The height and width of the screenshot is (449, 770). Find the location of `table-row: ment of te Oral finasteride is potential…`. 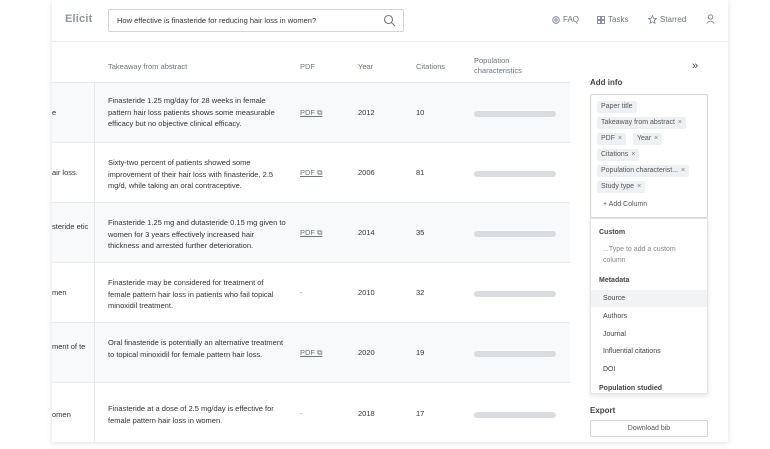

table-row: ment of te Oral finasteride is potential… is located at coordinates (311, 353).